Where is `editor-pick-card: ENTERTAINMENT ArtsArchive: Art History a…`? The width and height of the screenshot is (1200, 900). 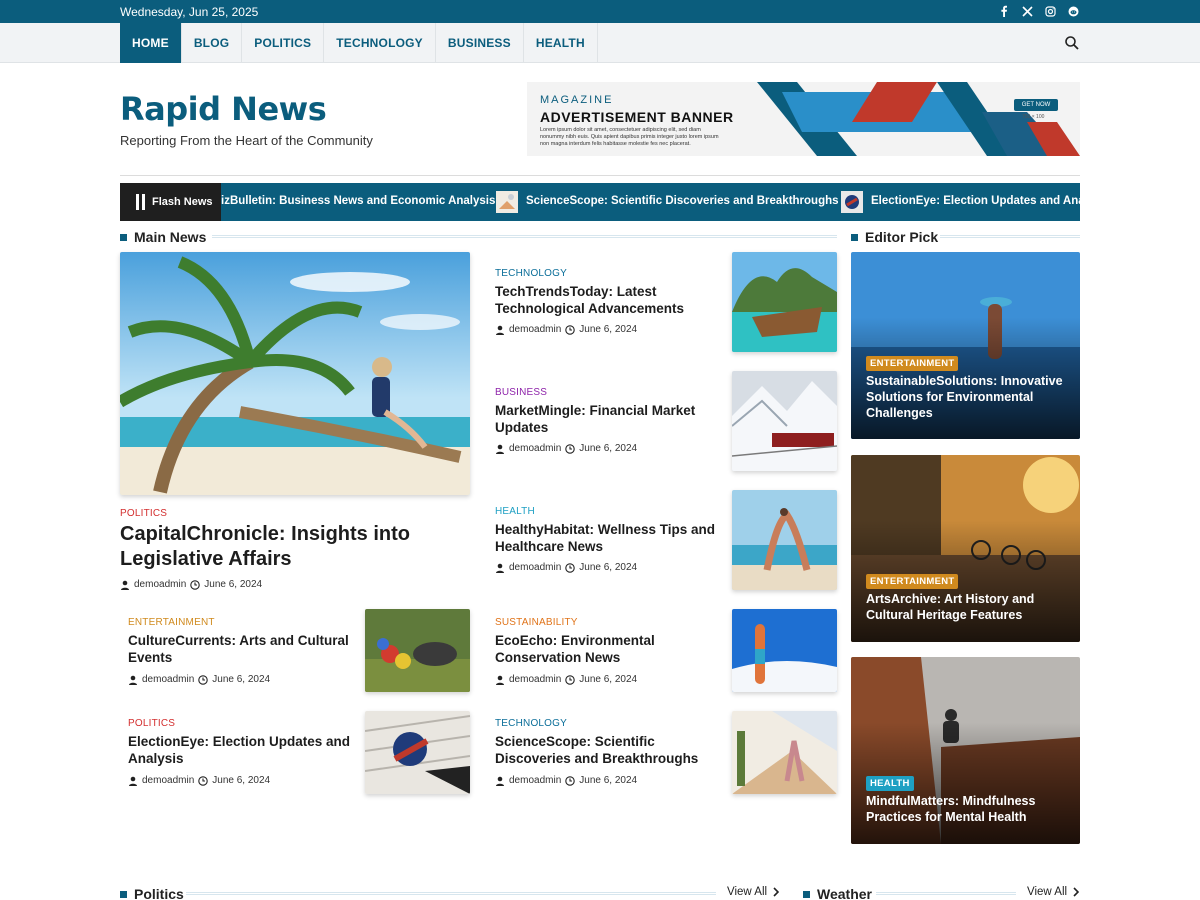 editor-pick-card: ENTERTAINMENT ArtsArchive: Art History a… is located at coordinates (965, 548).